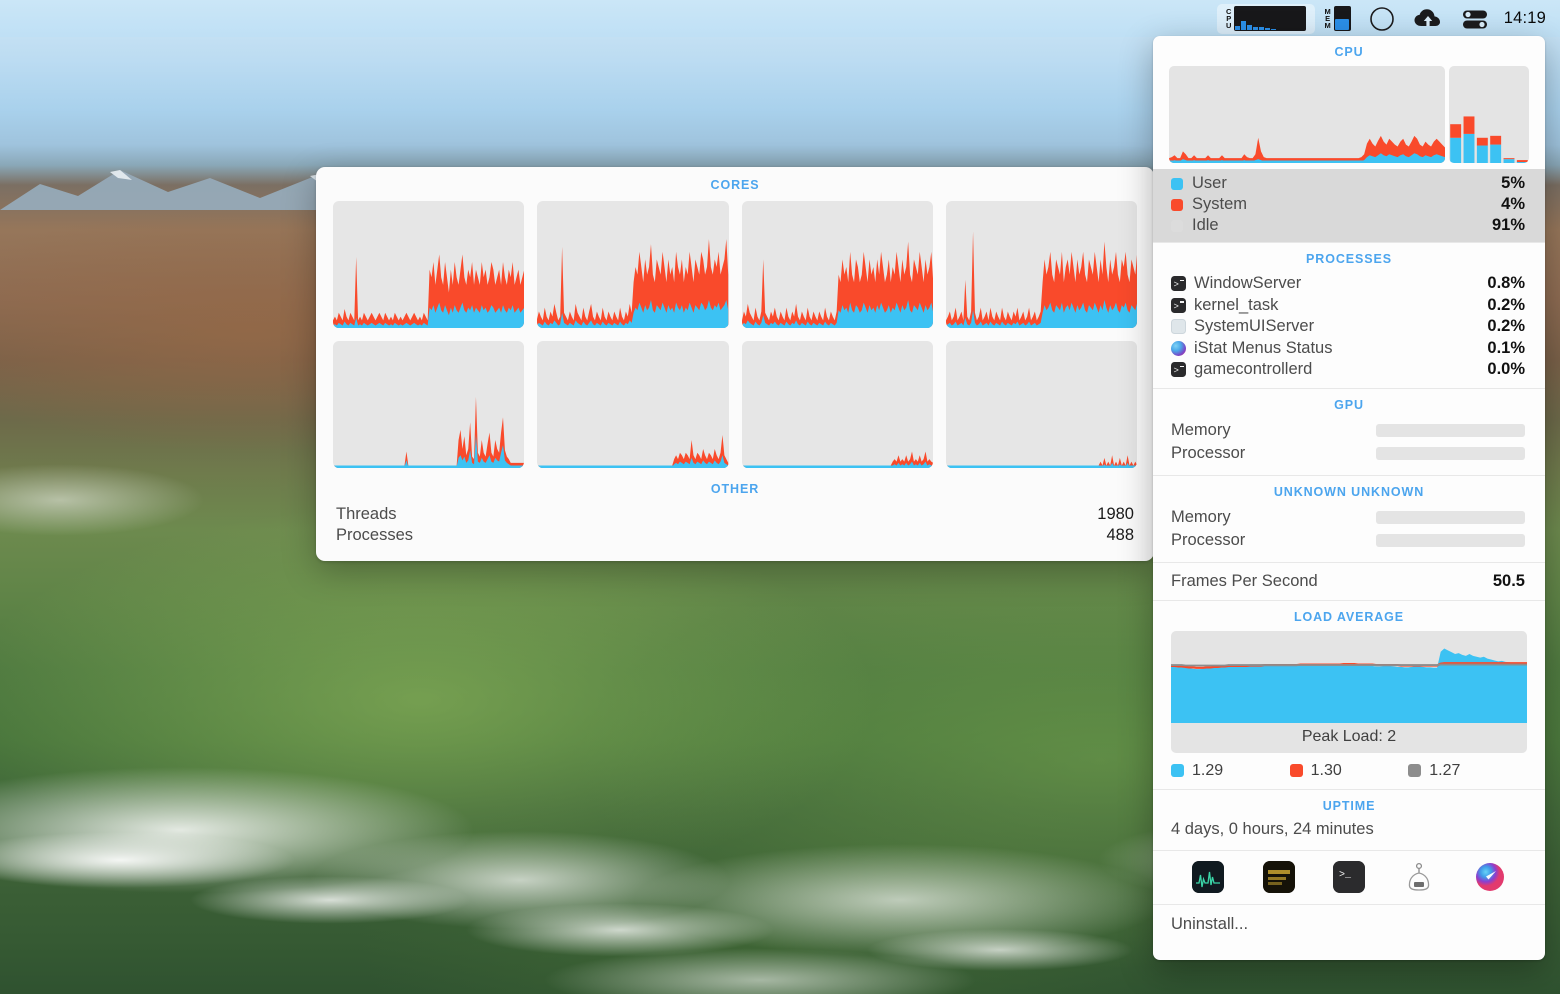 The width and height of the screenshot is (1560, 994). What do you see at coordinates (1266, 18) in the screenshot?
I see `menubar-cpu-item: CPU` at bounding box center [1266, 18].